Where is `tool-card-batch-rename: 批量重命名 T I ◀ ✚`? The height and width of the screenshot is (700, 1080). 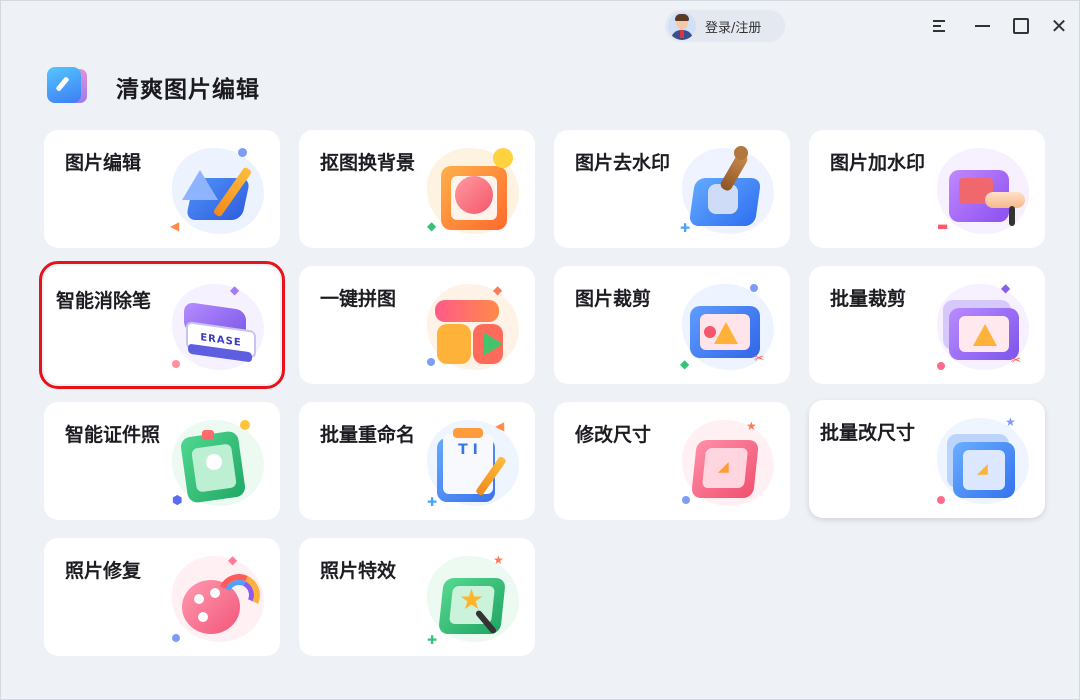 tool-card-batch-rename: 批量重命名 T I ◀ ✚ is located at coordinates (417, 461).